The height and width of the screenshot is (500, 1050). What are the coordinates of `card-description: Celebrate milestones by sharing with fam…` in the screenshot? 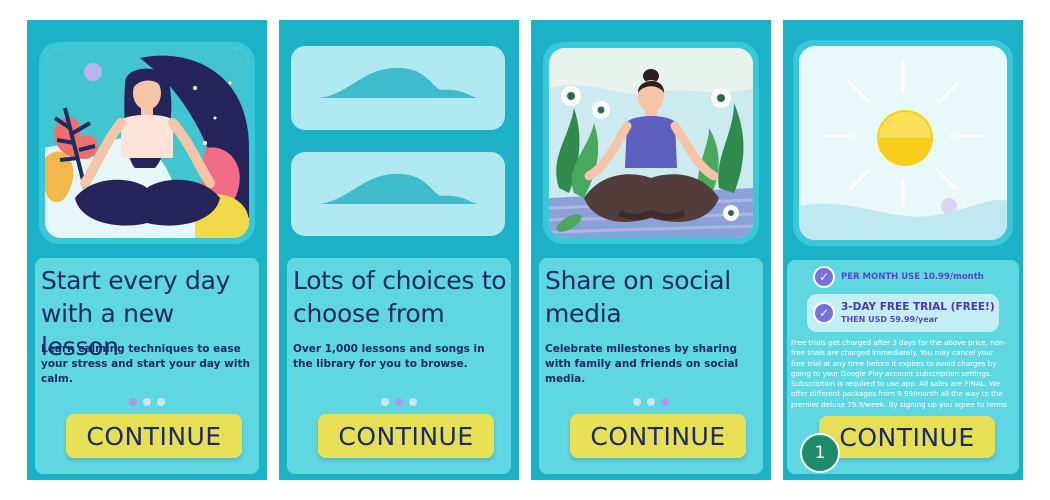 It's located at (642, 364).